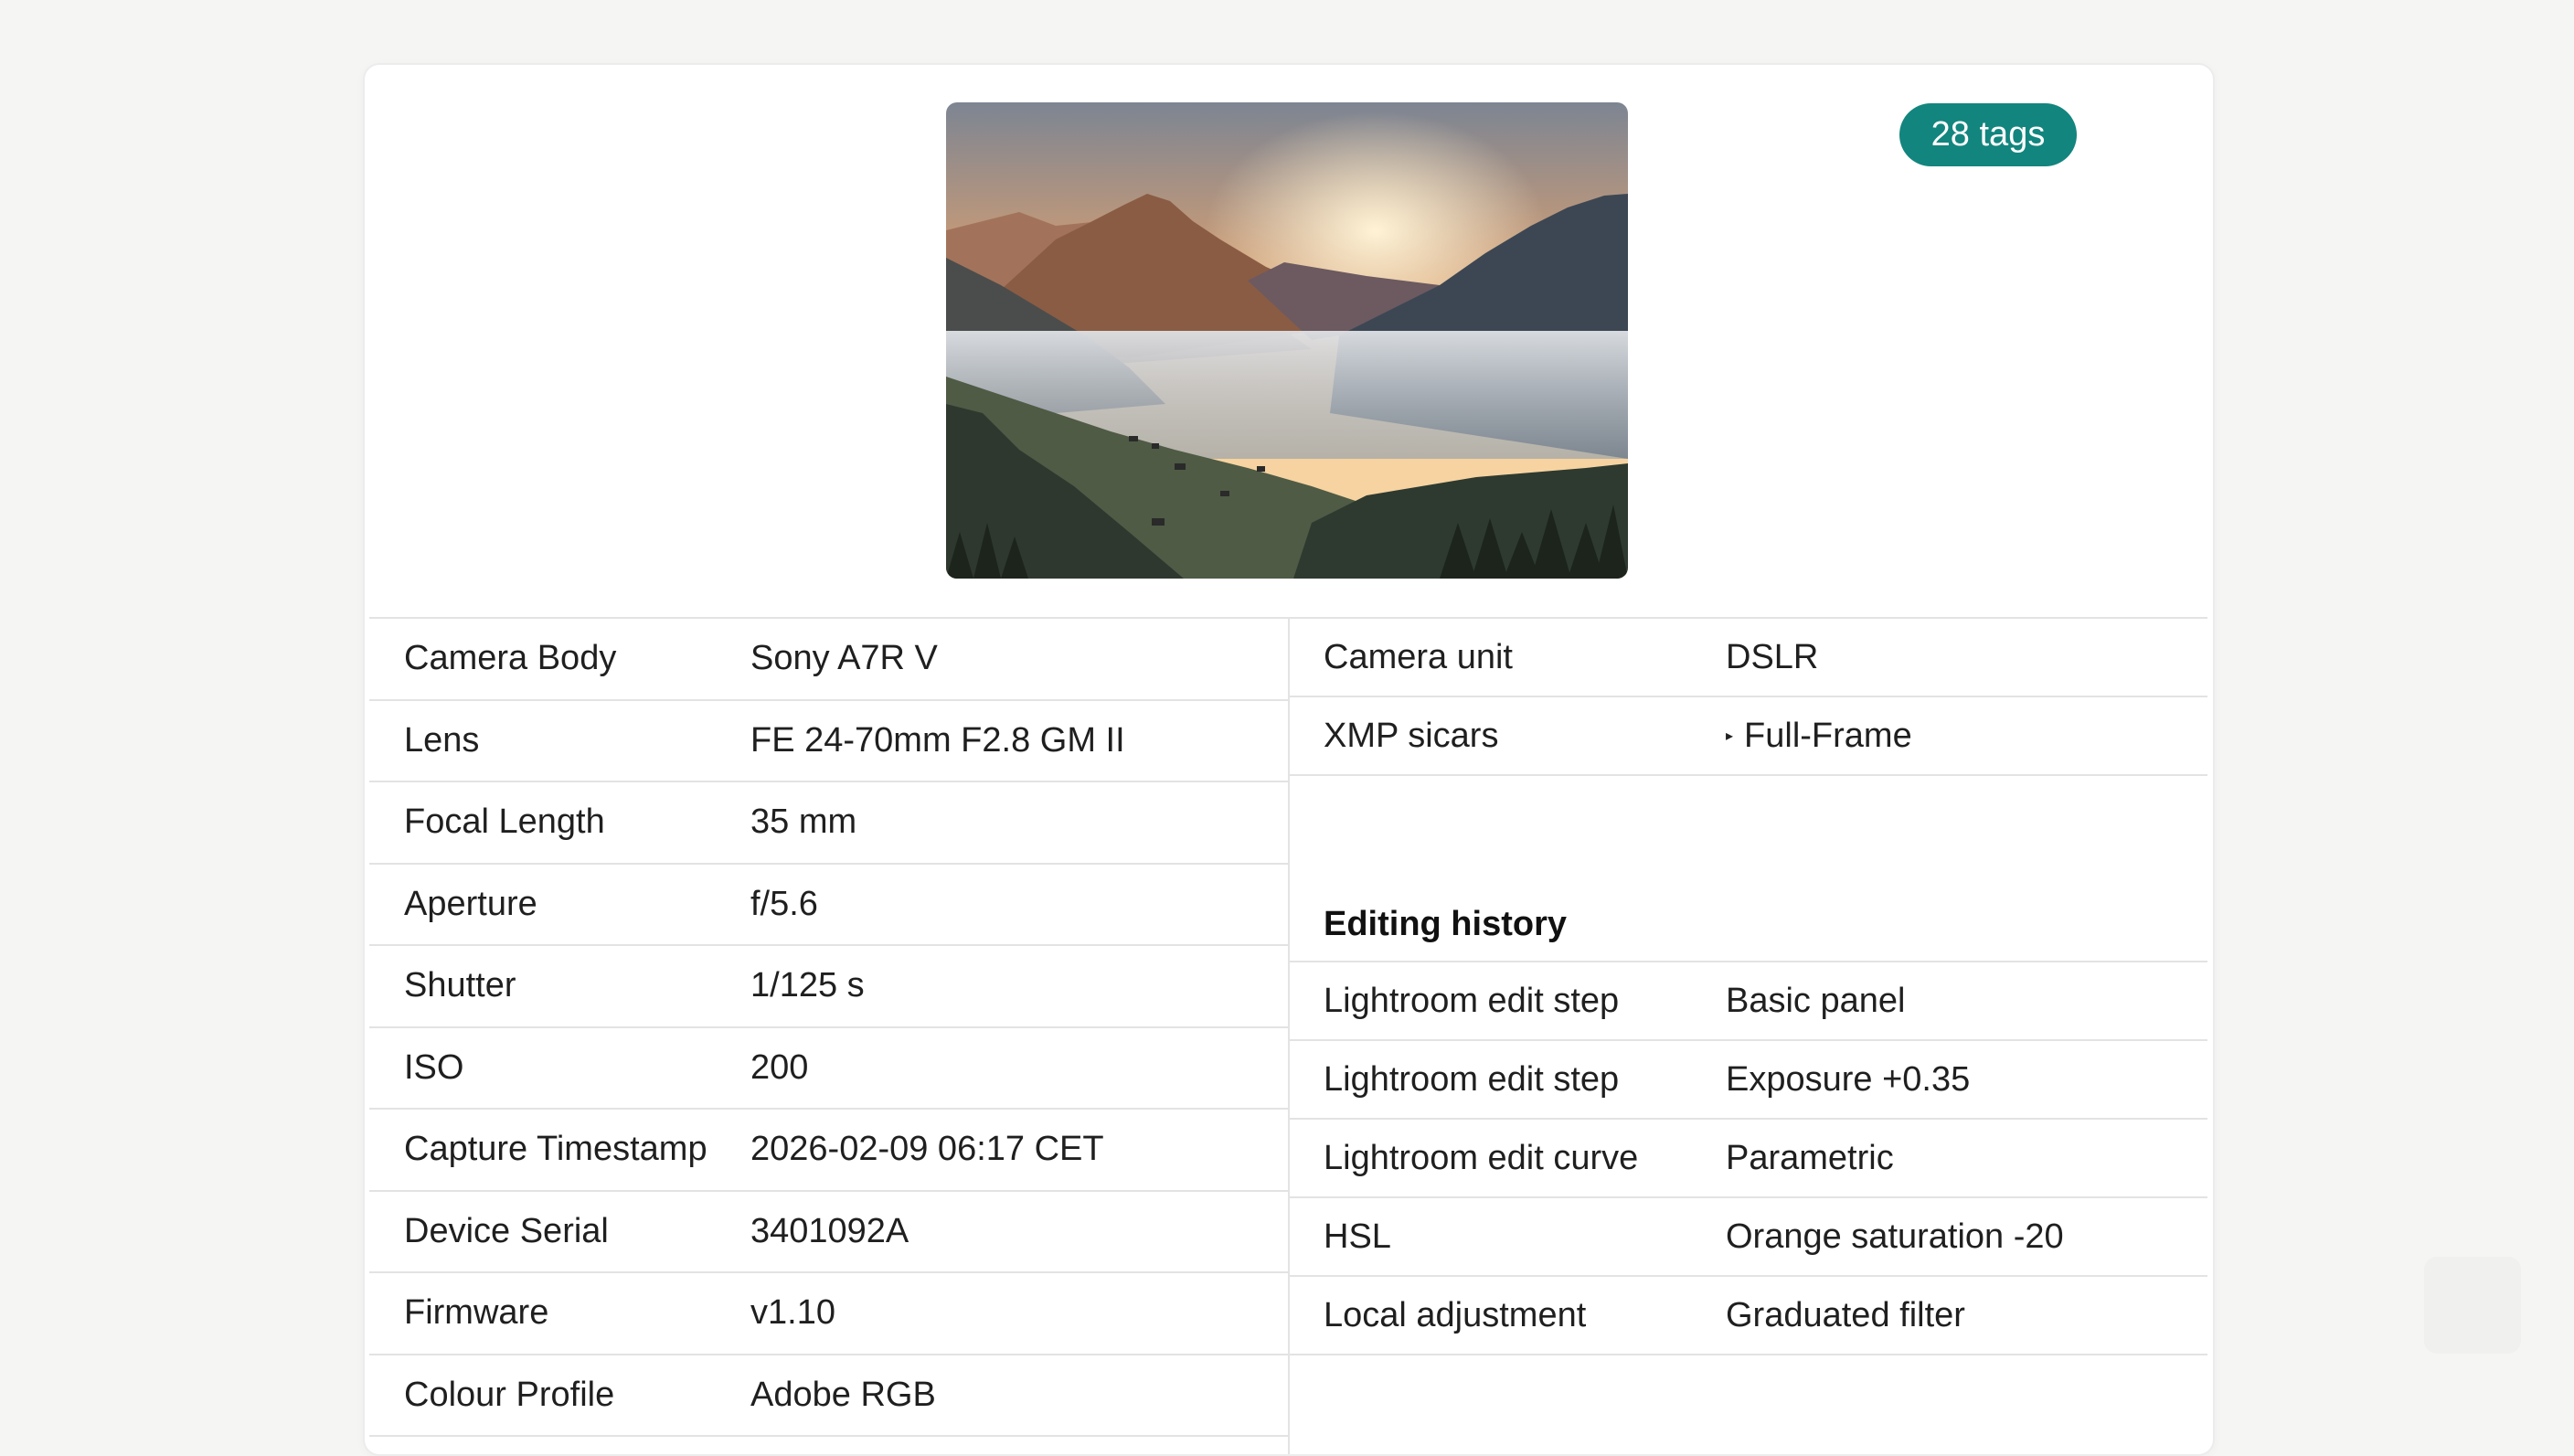 This screenshot has width=2574, height=1456. Describe the element at coordinates (927, 1150) in the screenshot. I see `row-value: 2026-02-09 06:17 CET` at that location.